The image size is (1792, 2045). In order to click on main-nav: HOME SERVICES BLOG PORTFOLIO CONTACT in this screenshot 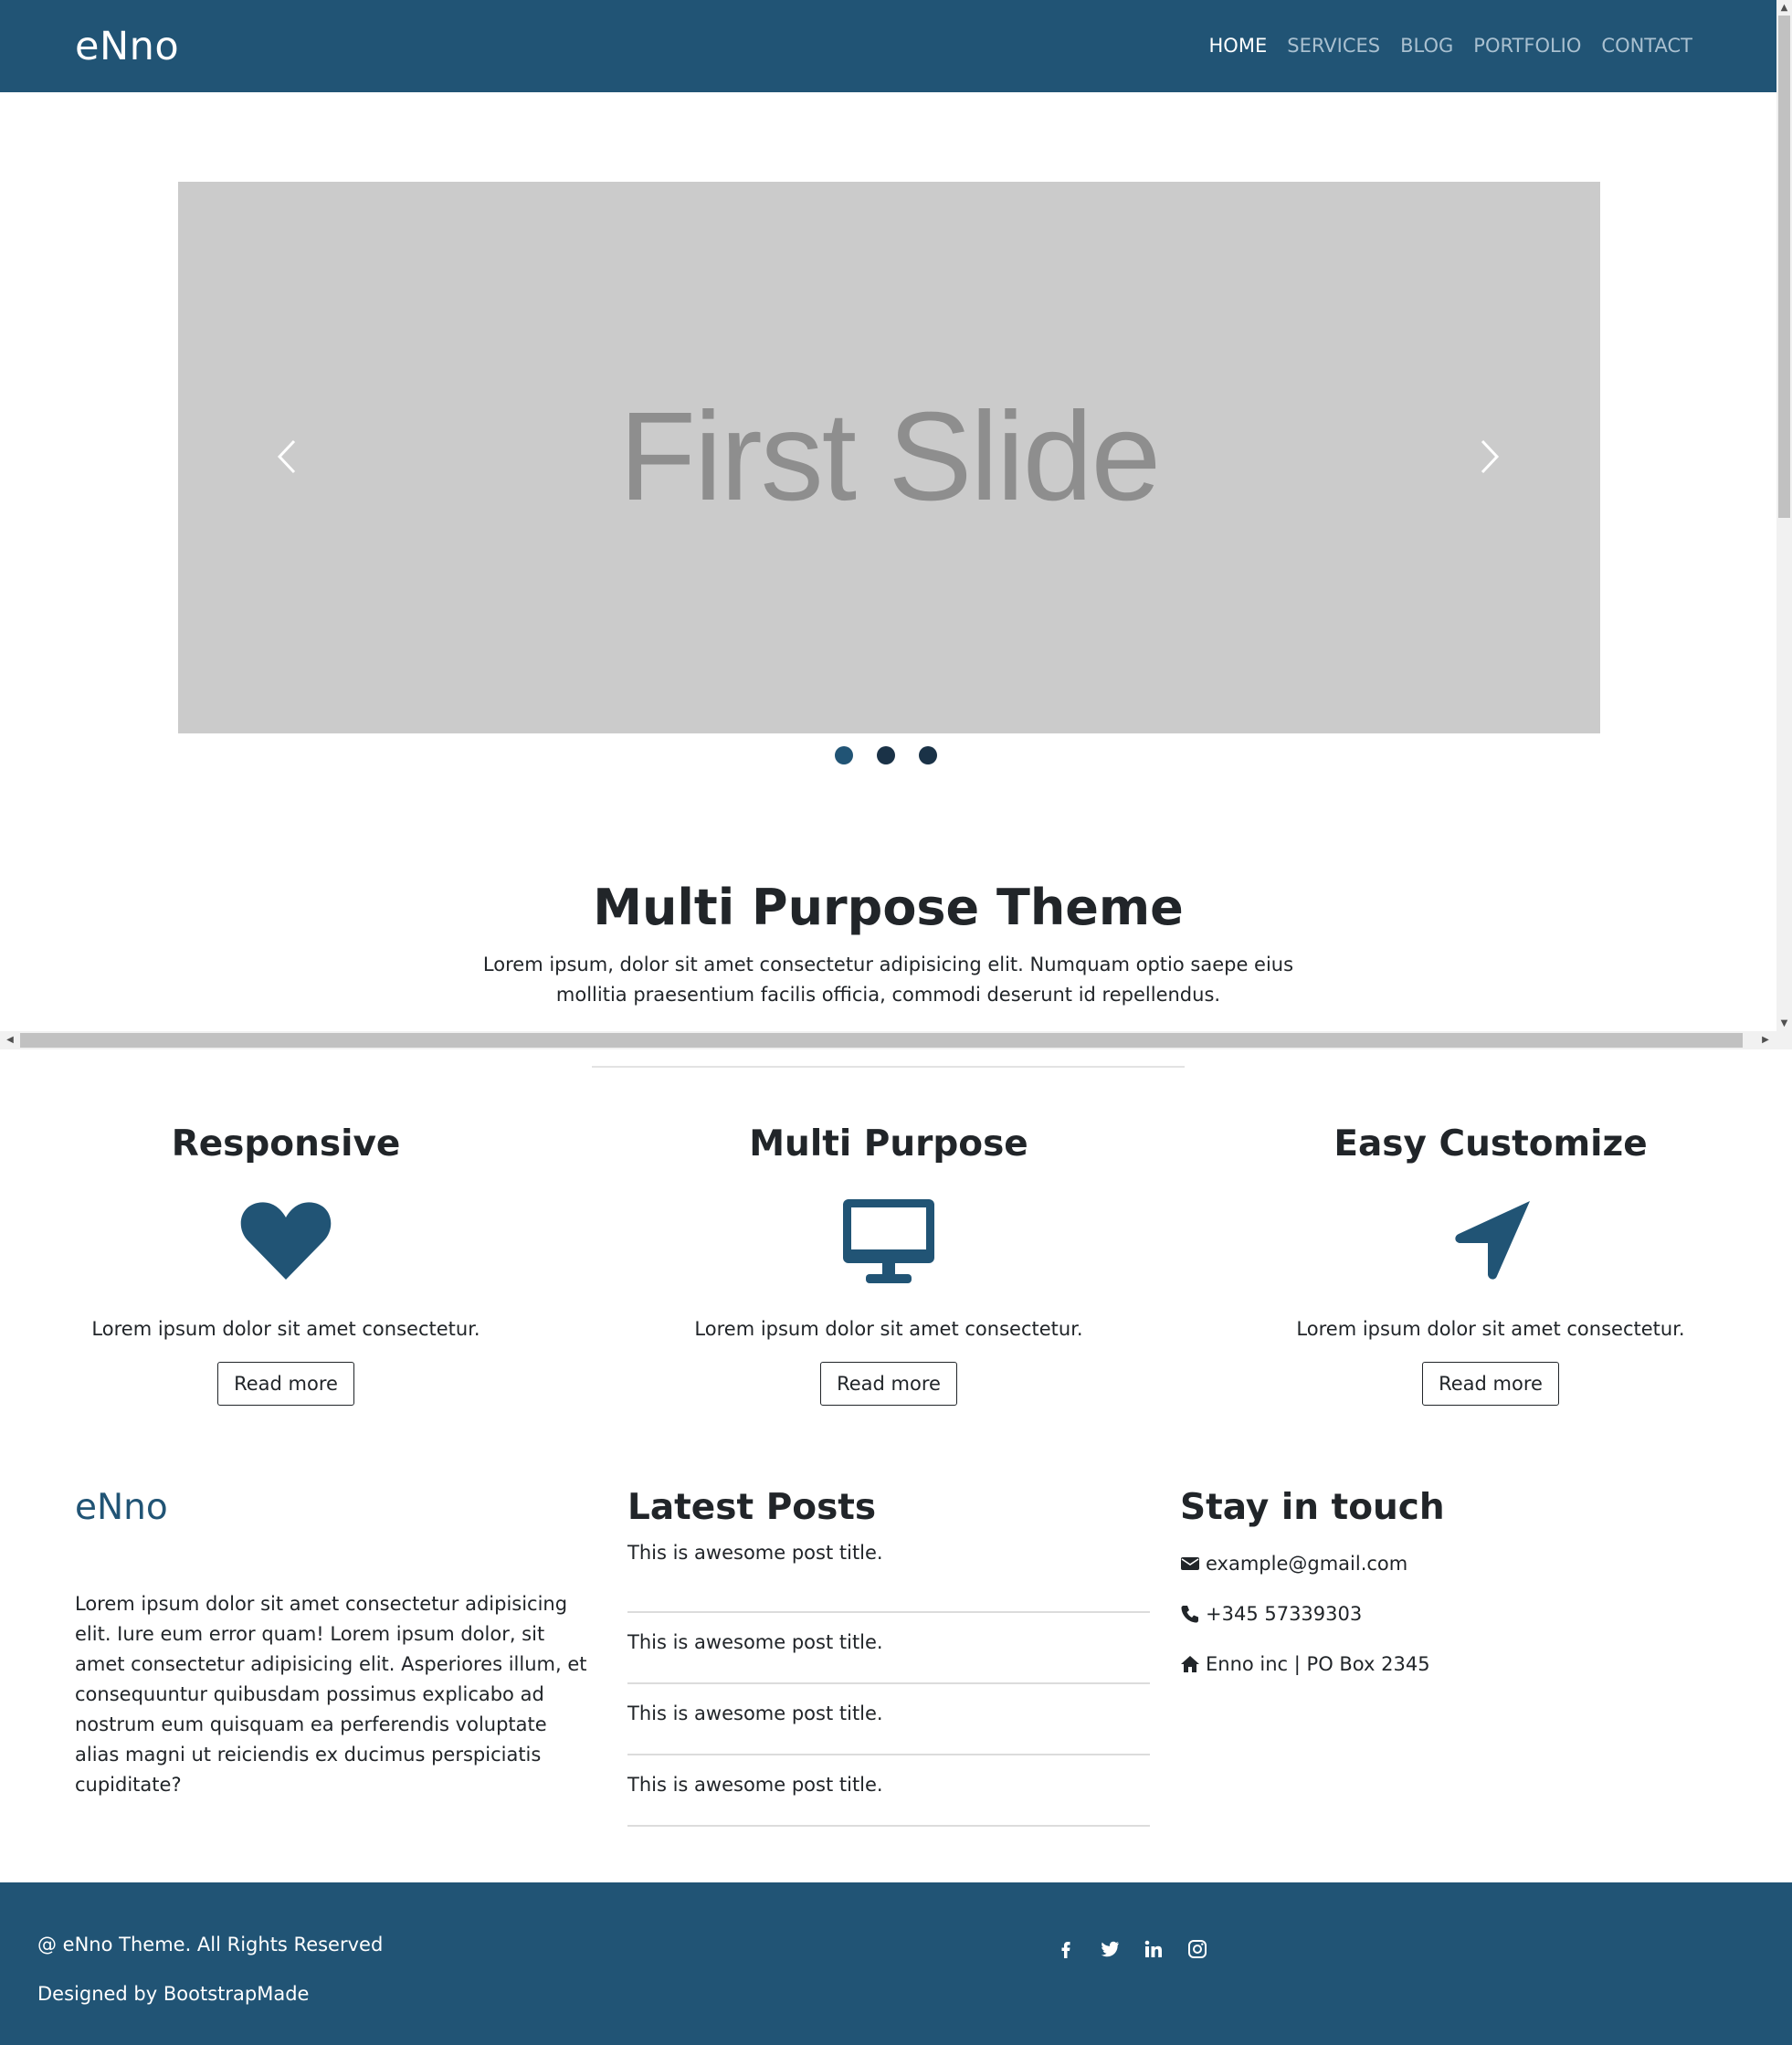, I will do `click(1450, 46)`.